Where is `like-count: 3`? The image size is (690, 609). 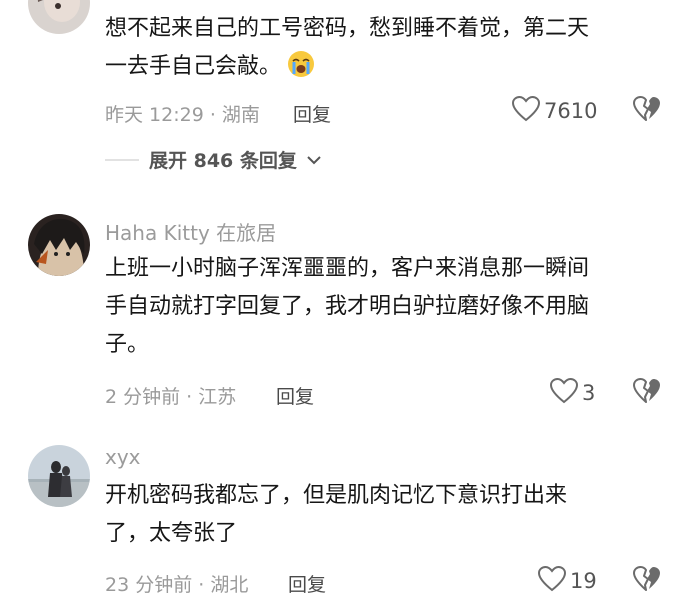
like-count: 3 is located at coordinates (589, 393).